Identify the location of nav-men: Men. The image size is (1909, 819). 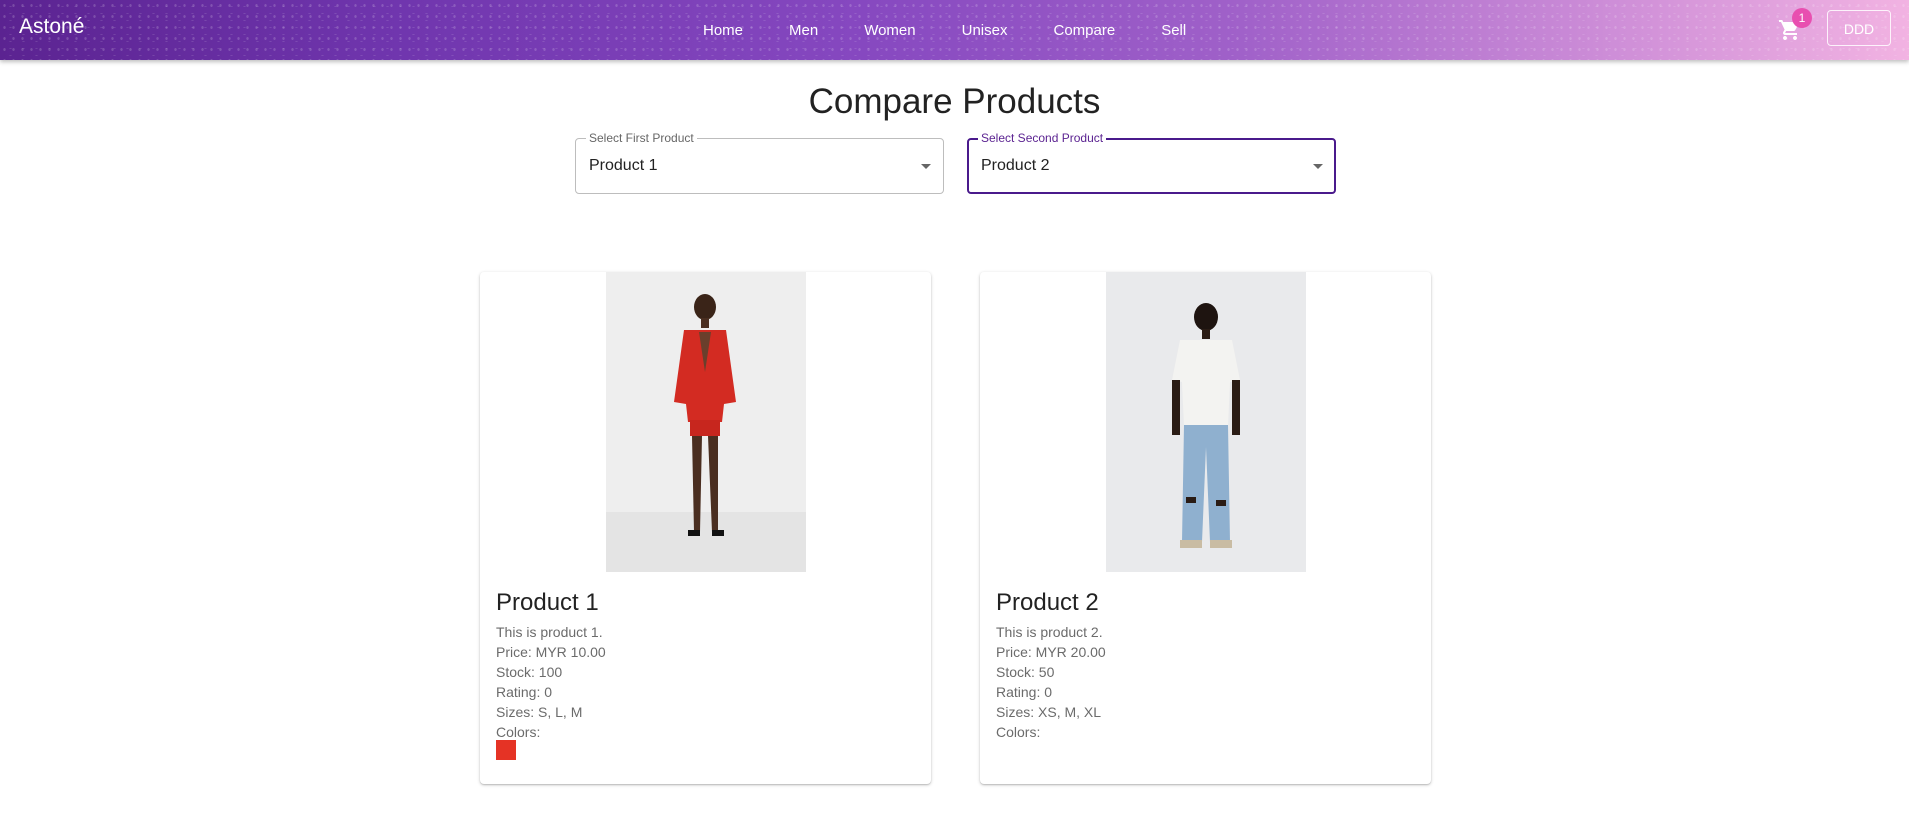
(803, 30).